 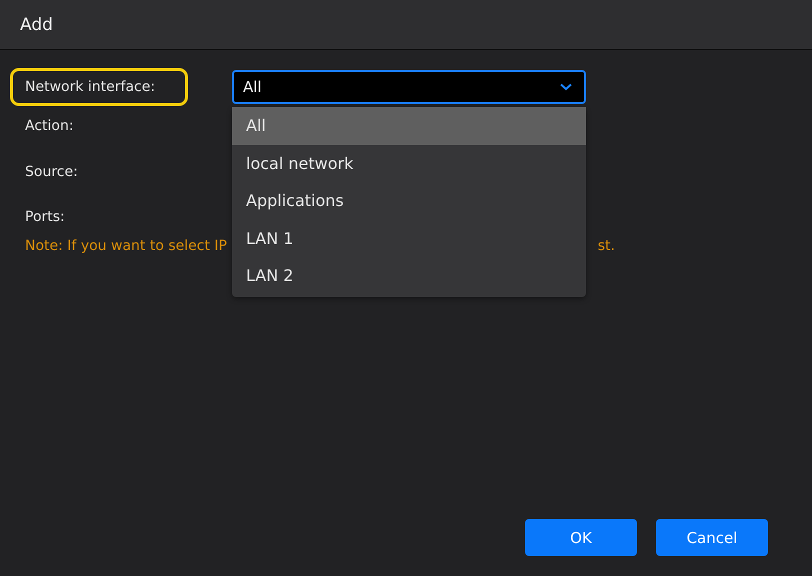 I want to click on ports-label: Ports:, so click(x=45, y=217).